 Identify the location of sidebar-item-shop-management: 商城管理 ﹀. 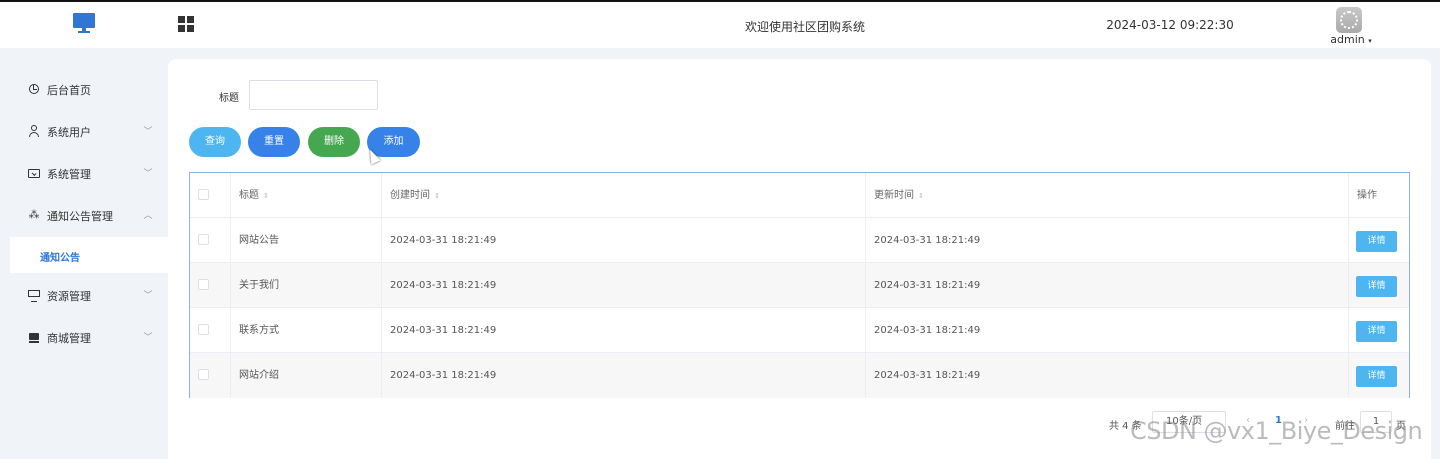
(84, 337).